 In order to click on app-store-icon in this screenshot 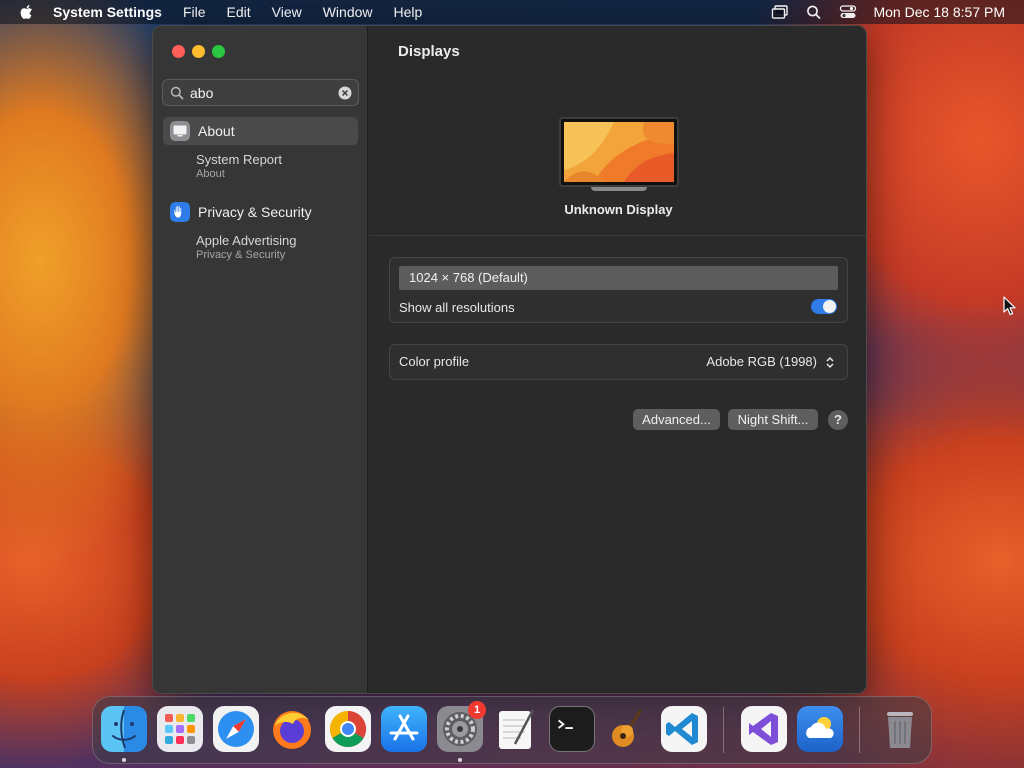, I will do `click(404, 727)`.